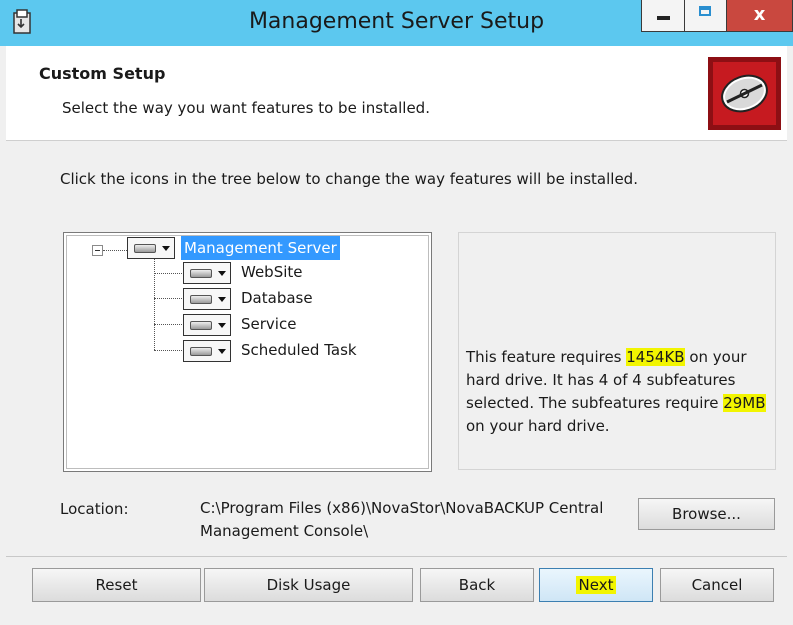 This screenshot has height=625, width=793. I want to click on tree-item-label: Database, so click(277, 298).